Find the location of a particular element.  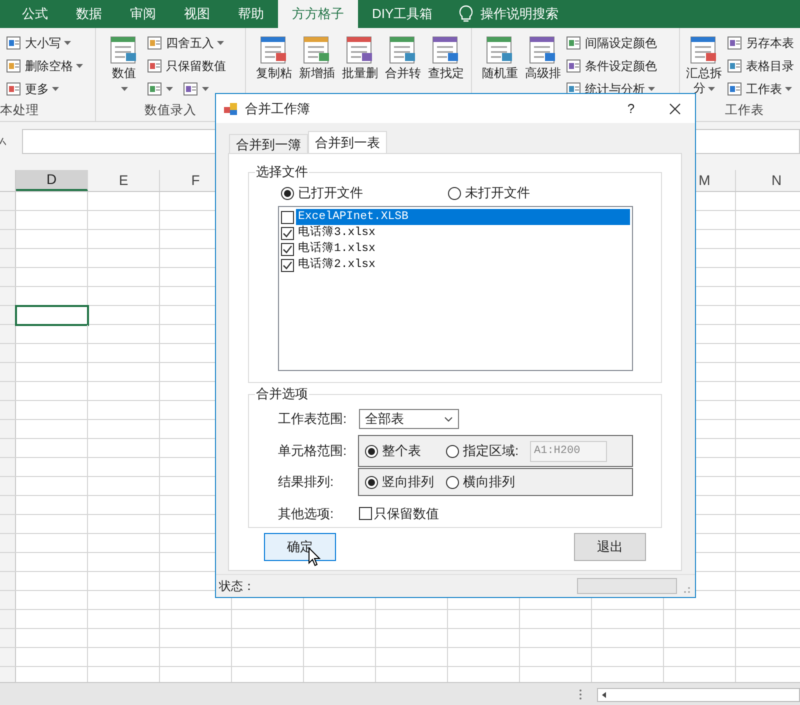

ribbon-large-button: 复制粘 is located at coordinates (274, 54).